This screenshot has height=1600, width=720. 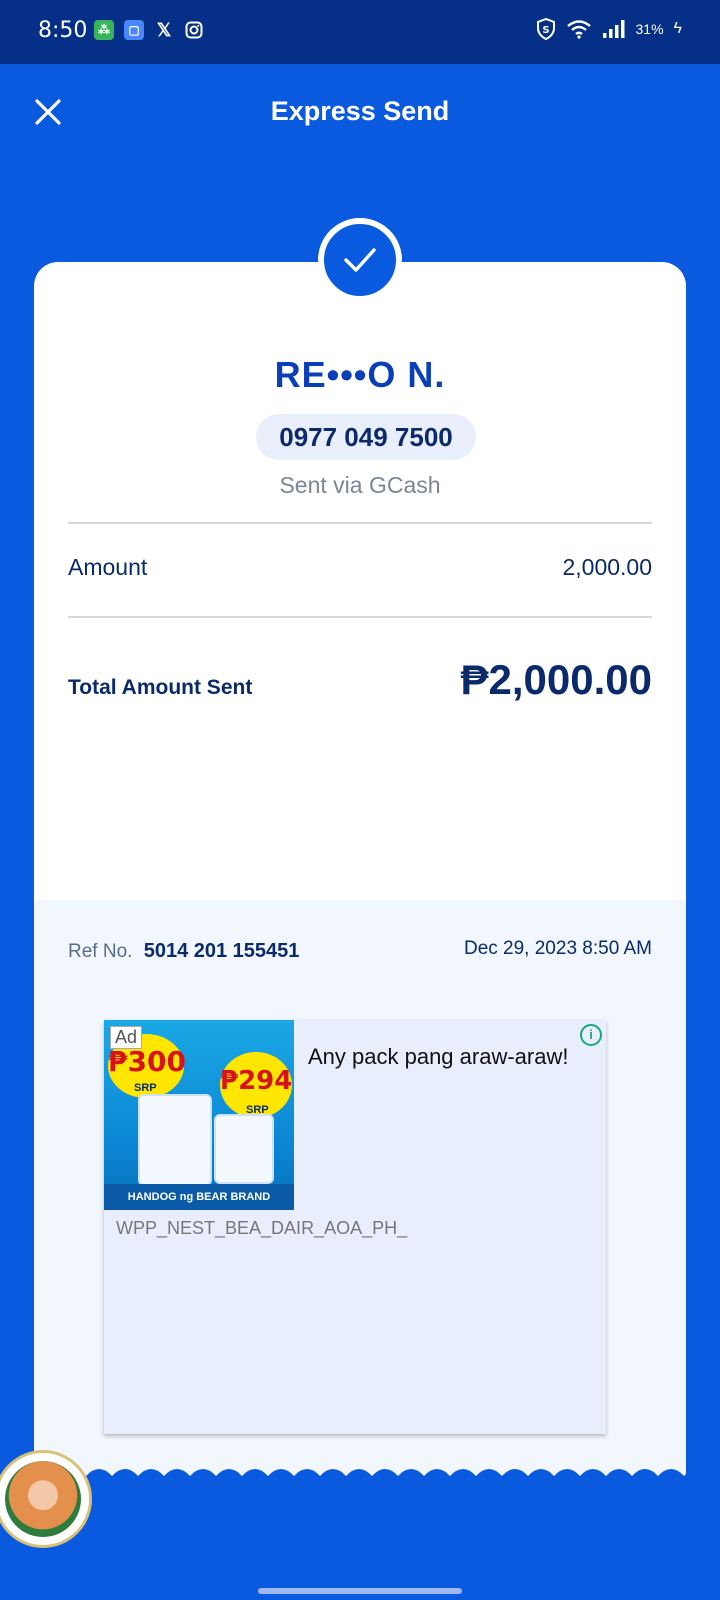 I want to click on total-amount-label: Total Amount Sent, so click(x=160, y=687).